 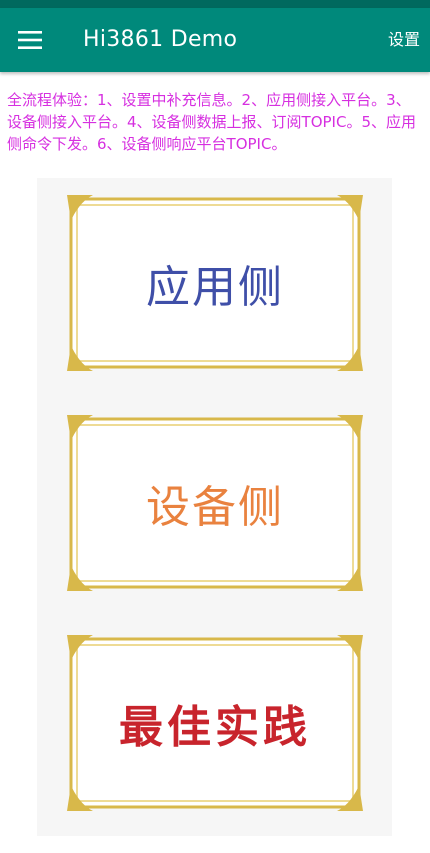 I want to click on device-side-label: 设备侧, so click(x=215, y=507).